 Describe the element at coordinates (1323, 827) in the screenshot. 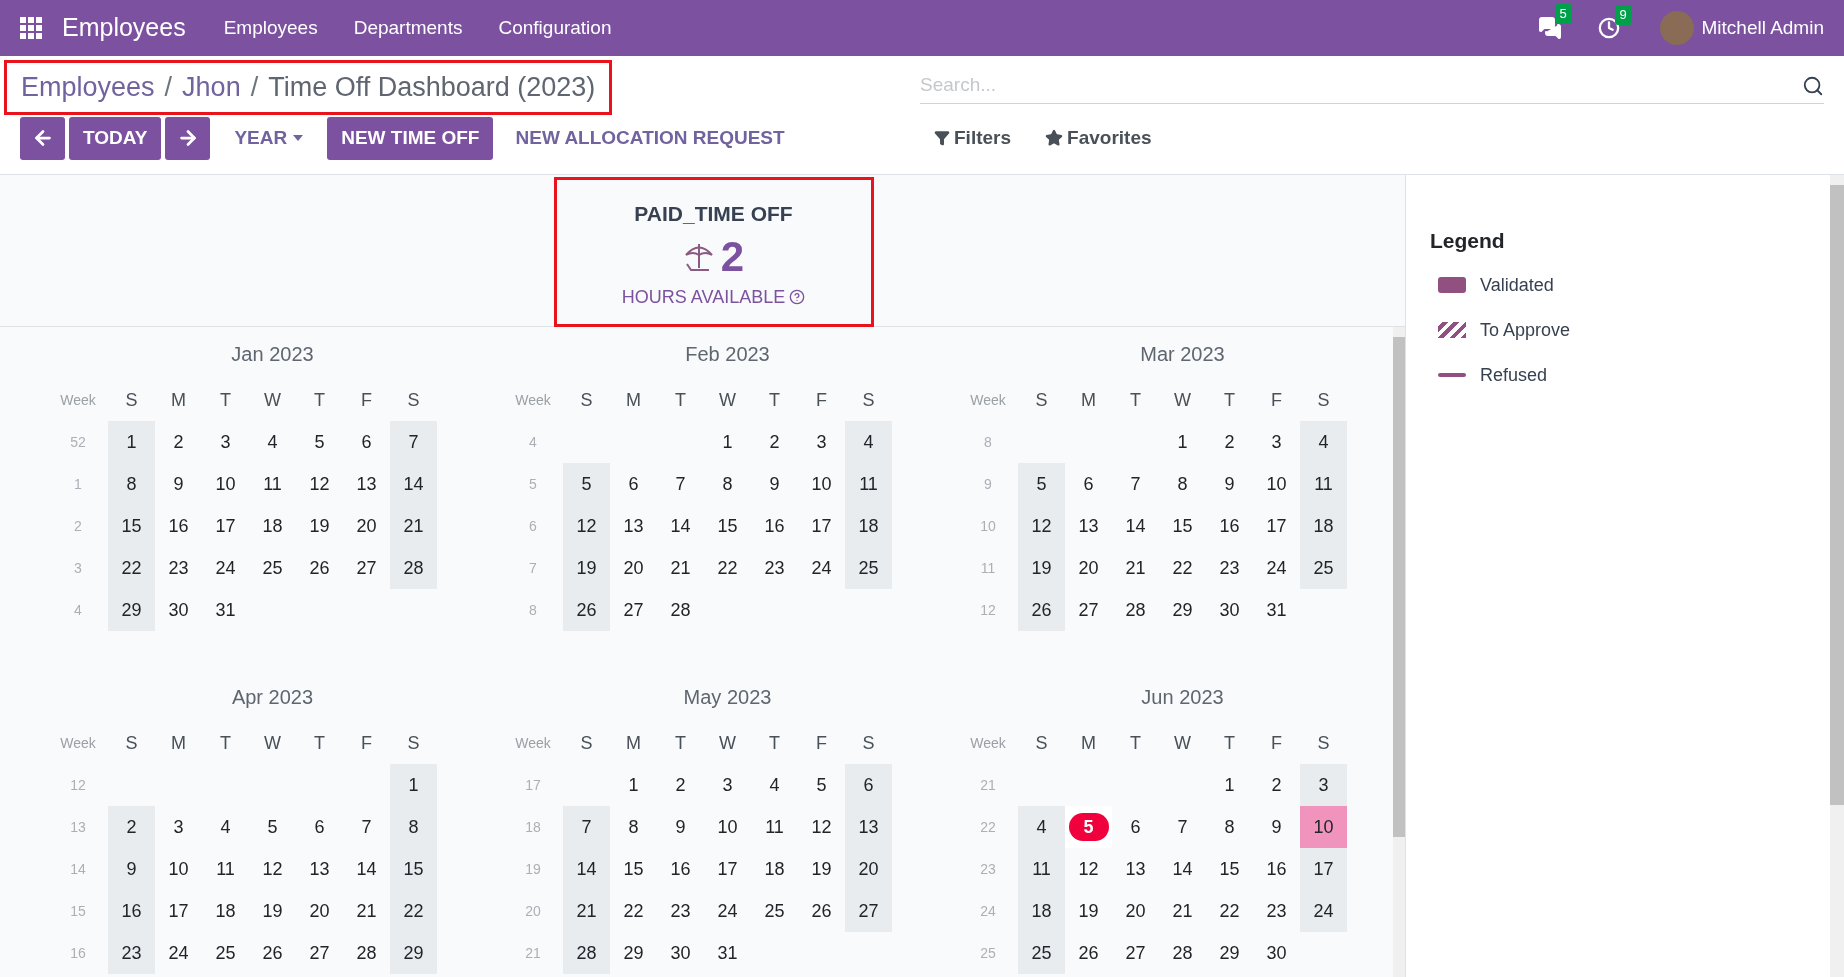

I see `time-off-day: 10` at that location.